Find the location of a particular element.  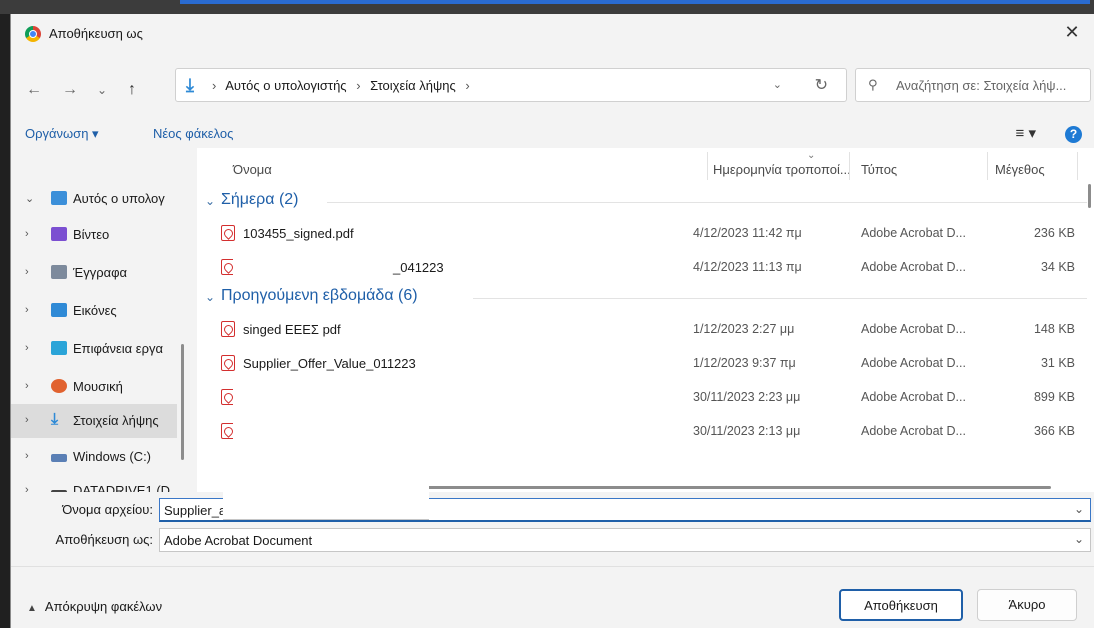

hide-folders-button: ▲ Απόκρυψη φακέλων is located at coordinates (94, 606).